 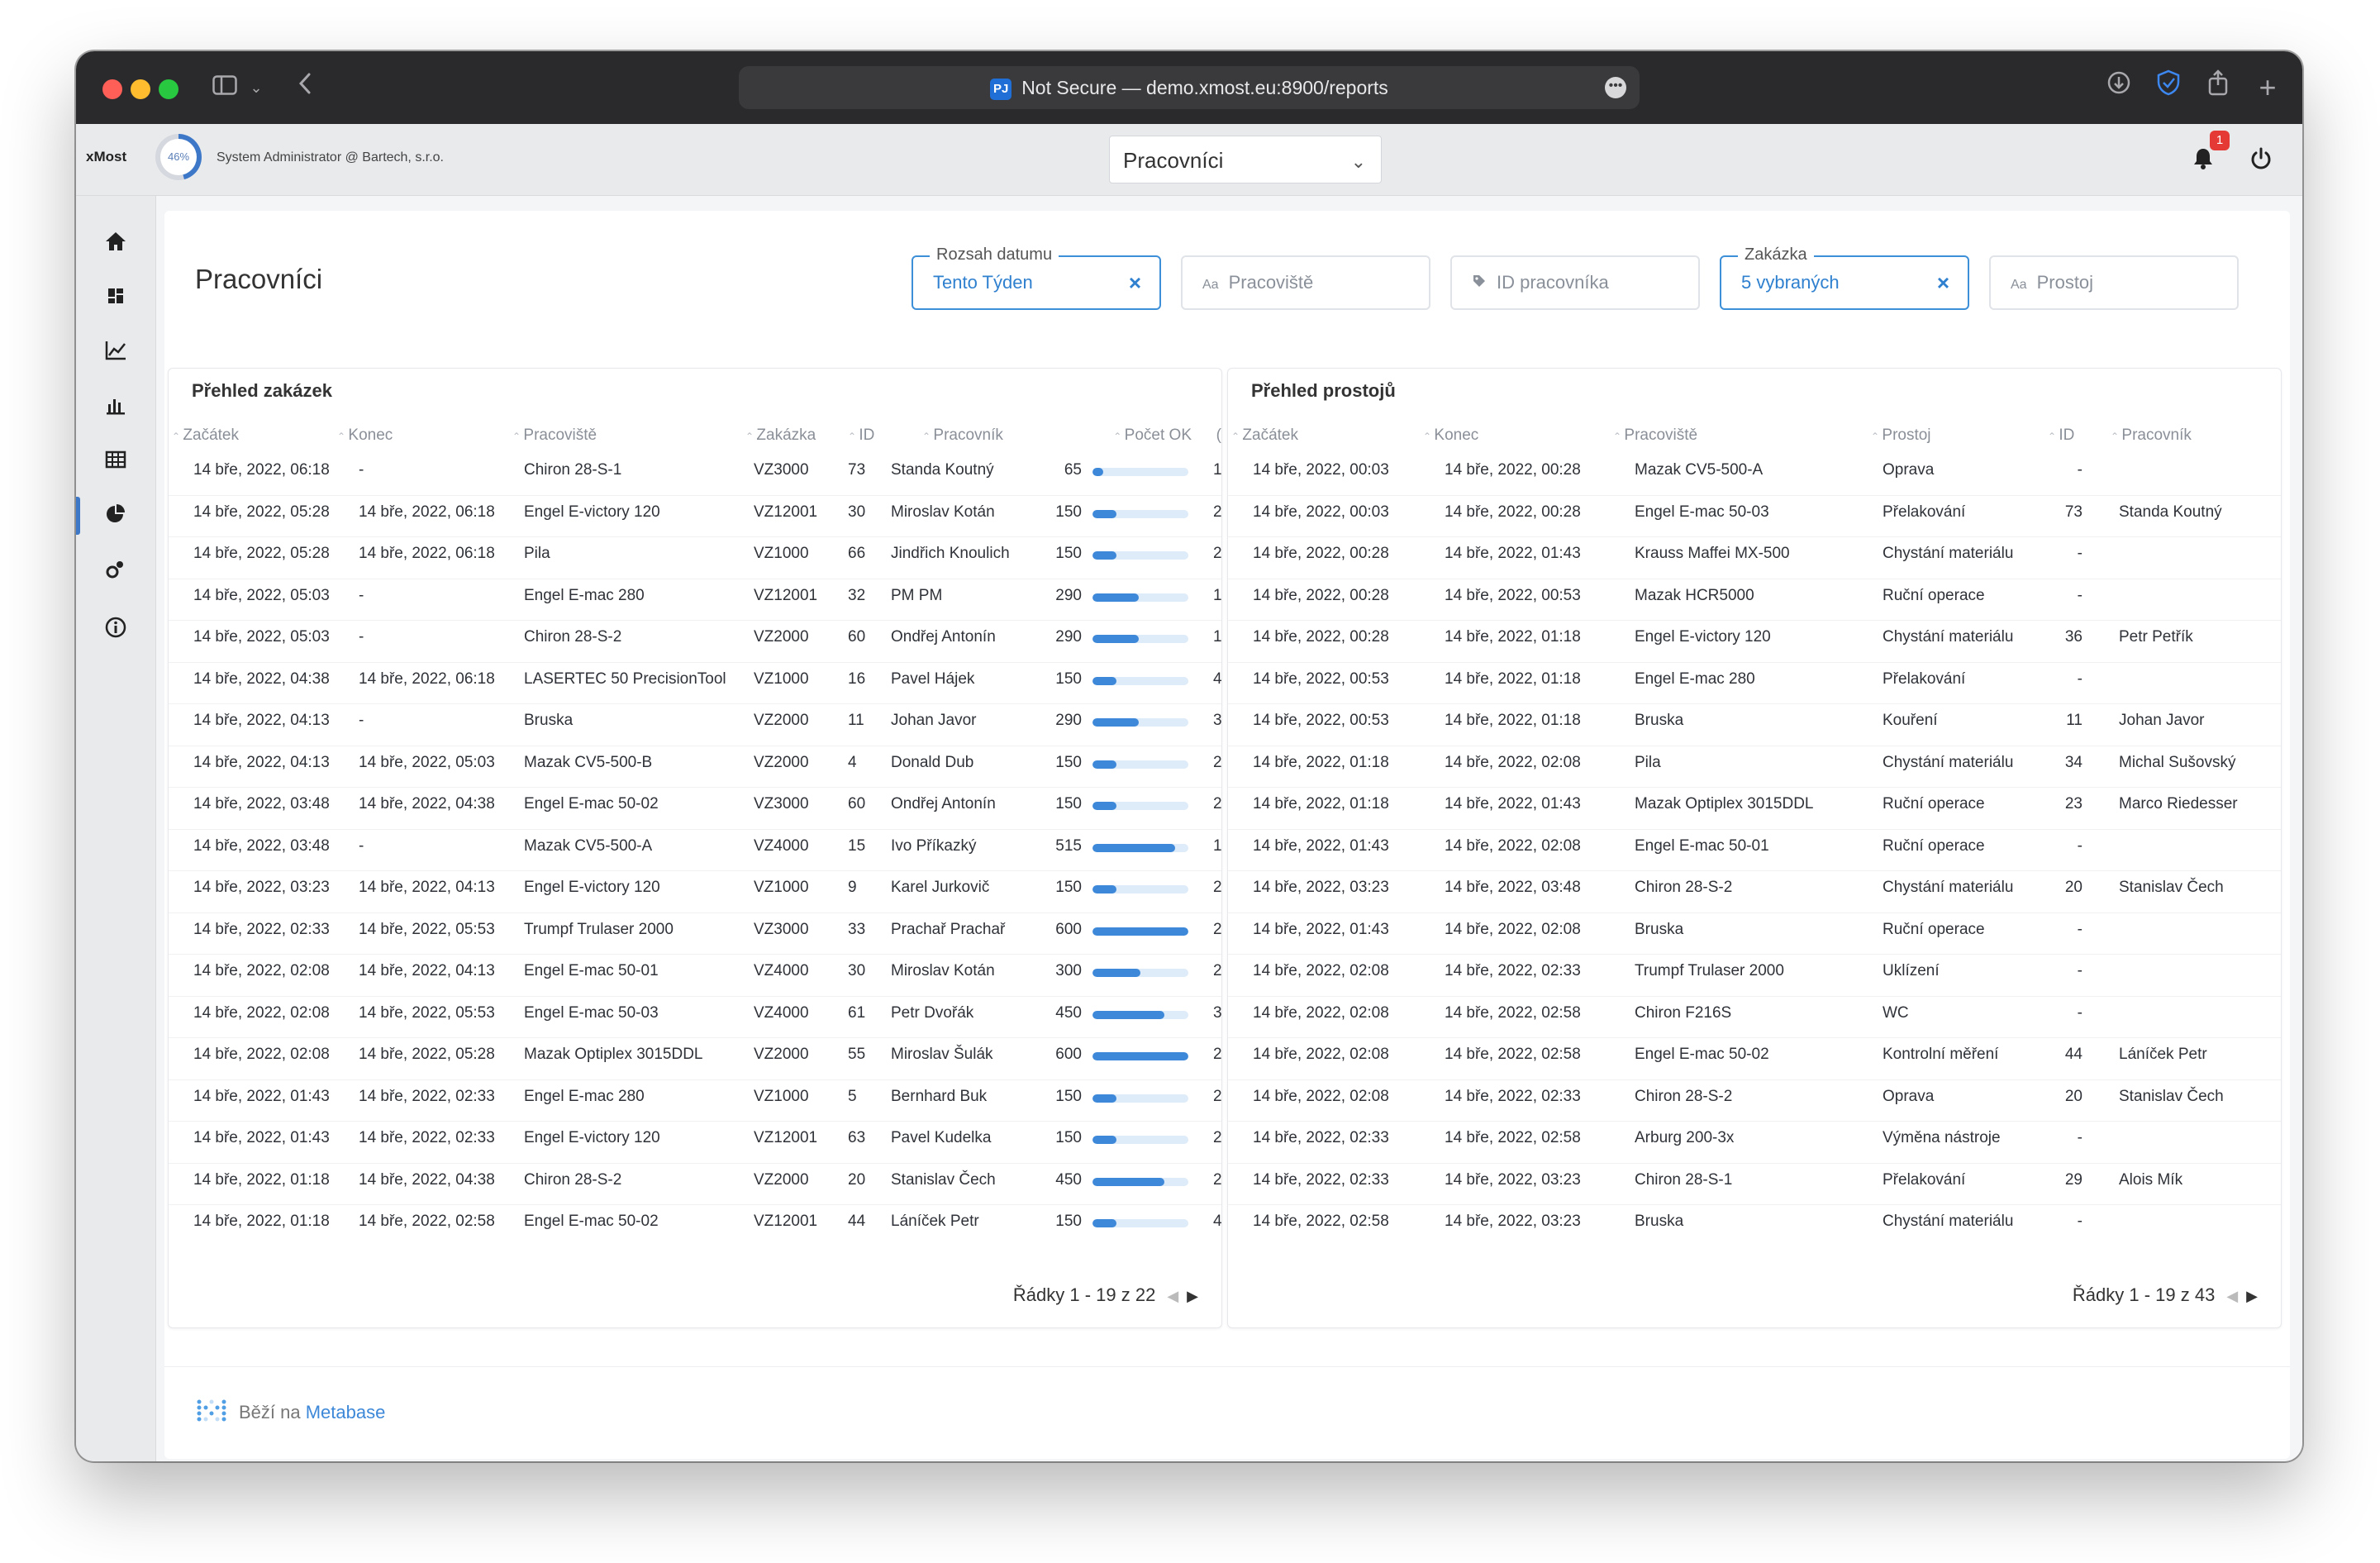 What do you see at coordinates (140, 89) in the screenshot?
I see `minimize-window-button` at bounding box center [140, 89].